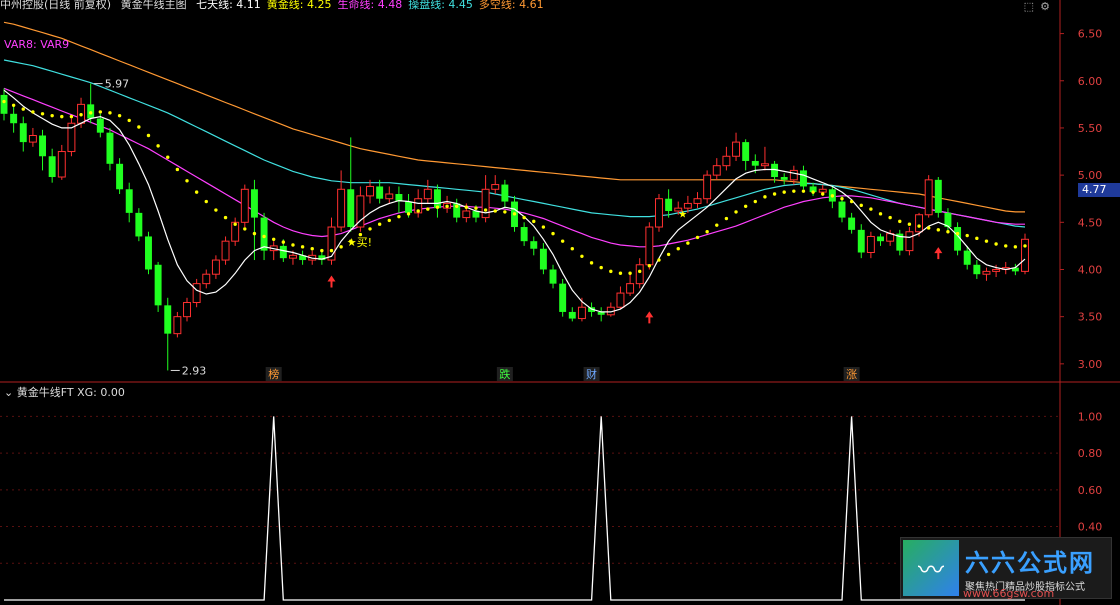  What do you see at coordinates (1090, 490) in the screenshot?
I see `sub-tick-label-2: 0.60` at bounding box center [1090, 490].